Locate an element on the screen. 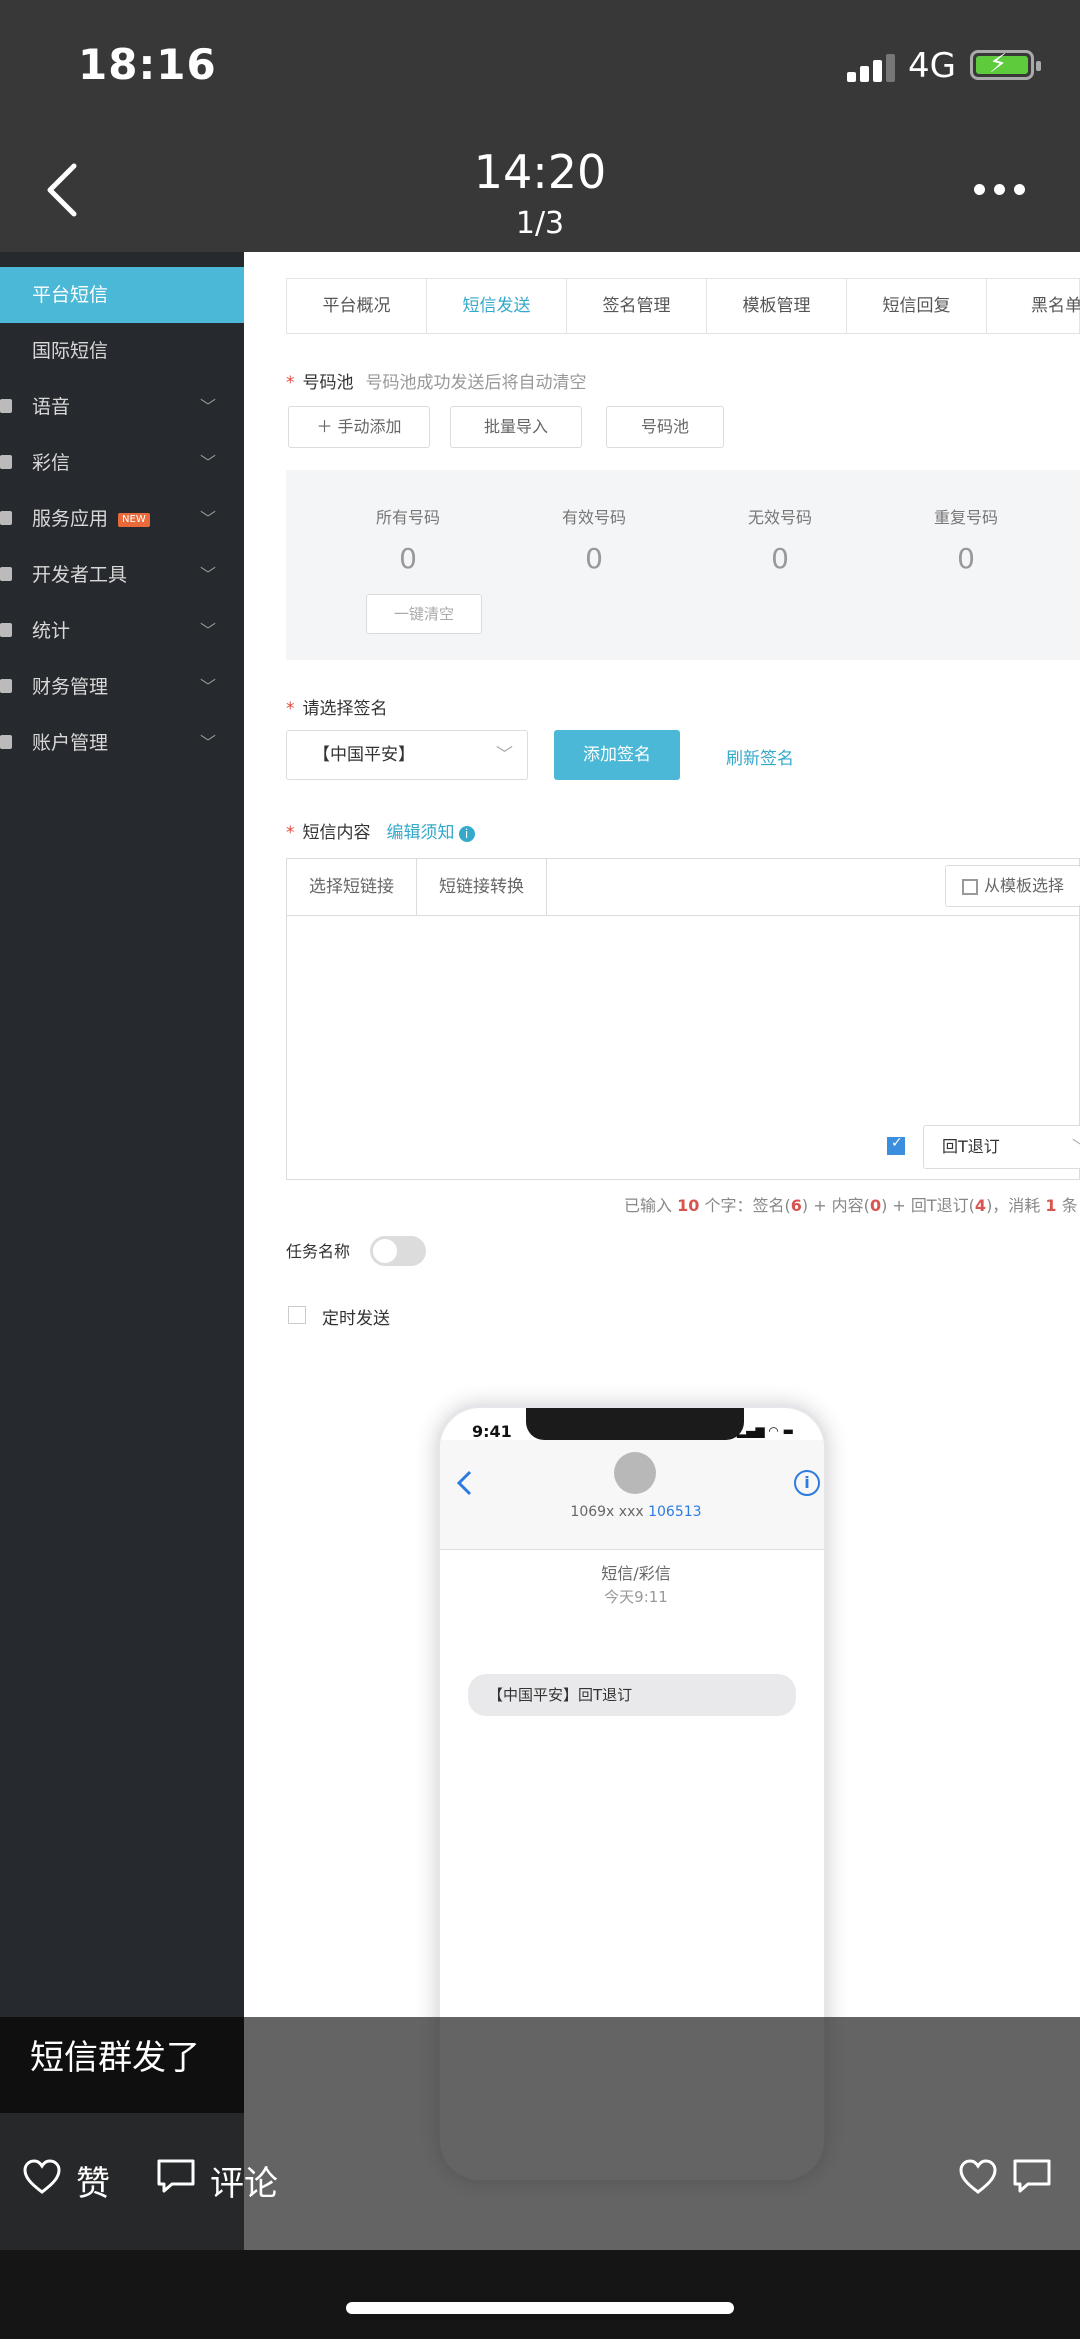 The height and width of the screenshot is (2339, 1080). refresh-signature-link: 刷新签名 is located at coordinates (760, 756).